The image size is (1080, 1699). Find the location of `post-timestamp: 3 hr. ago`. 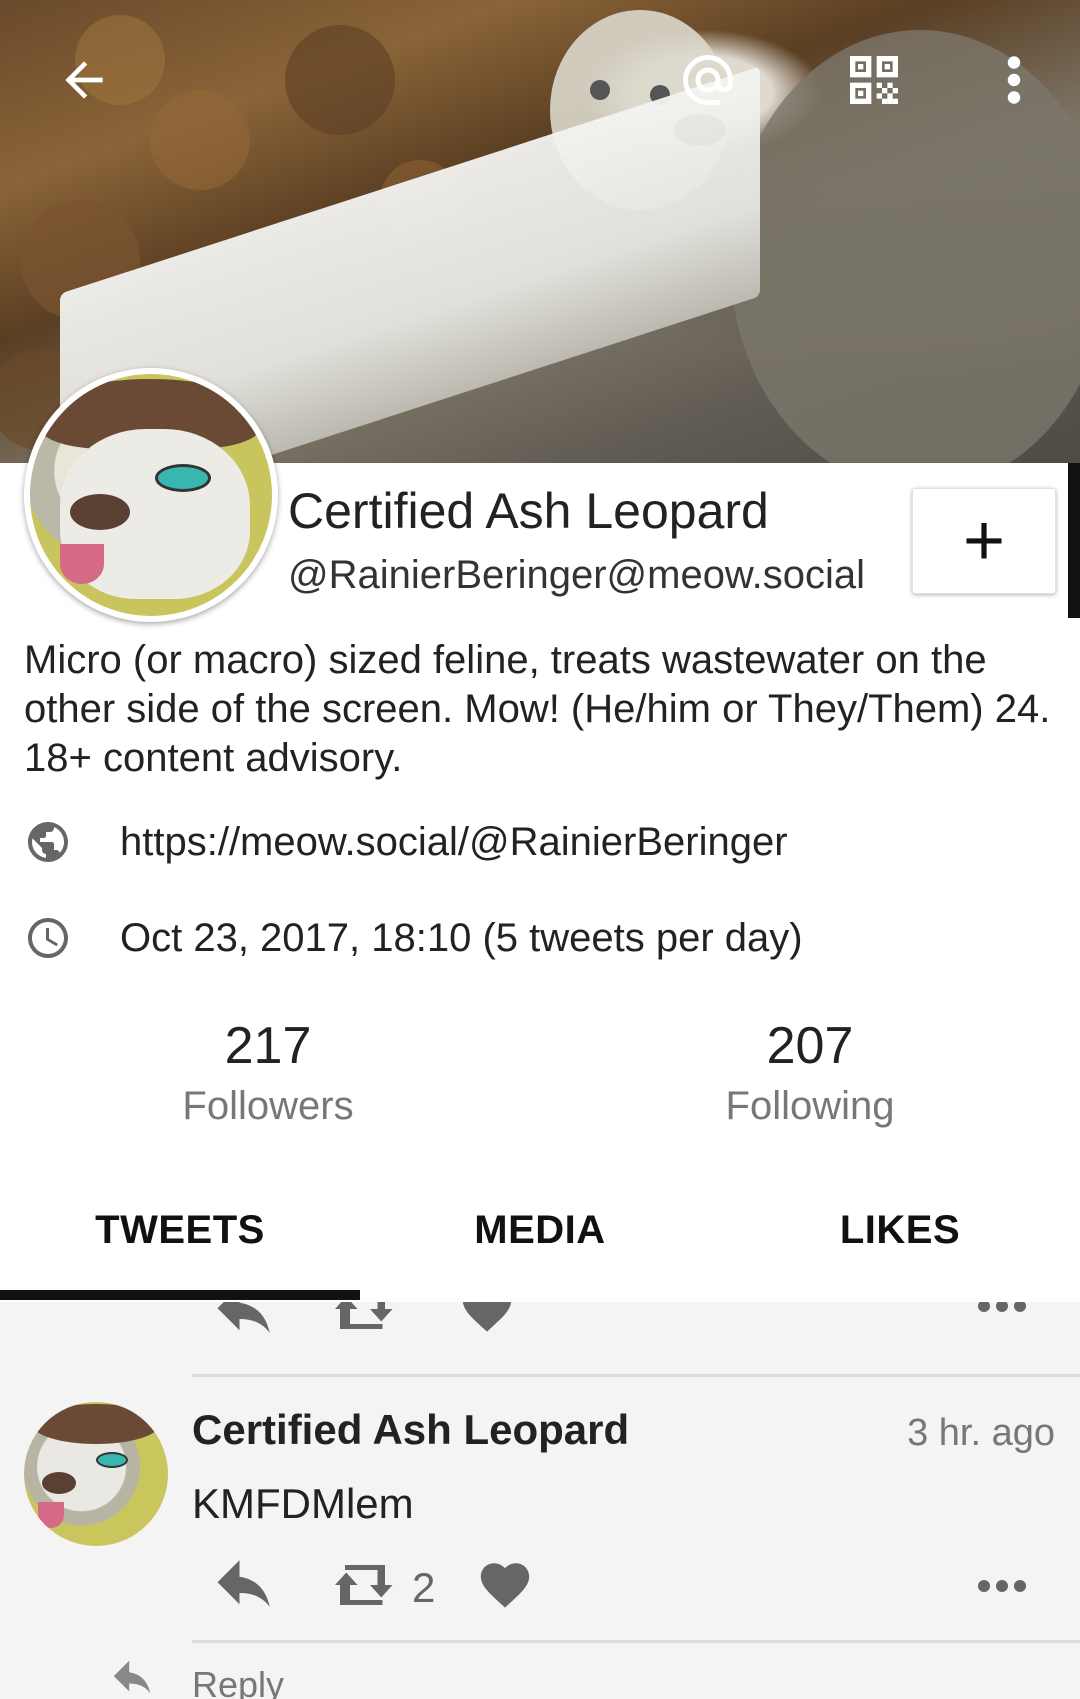

post-timestamp: 3 hr. ago is located at coordinates (981, 1433).